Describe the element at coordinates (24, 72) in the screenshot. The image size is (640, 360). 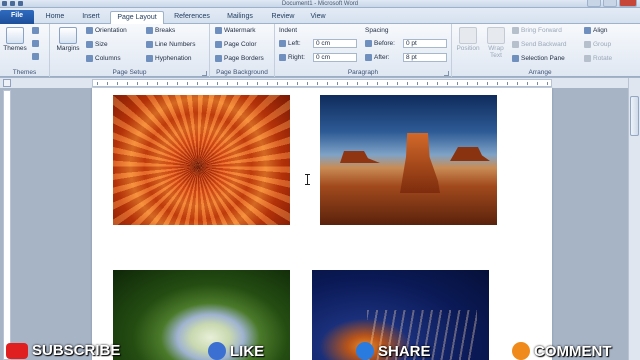
I see `themes-group-label: Themes` at that location.